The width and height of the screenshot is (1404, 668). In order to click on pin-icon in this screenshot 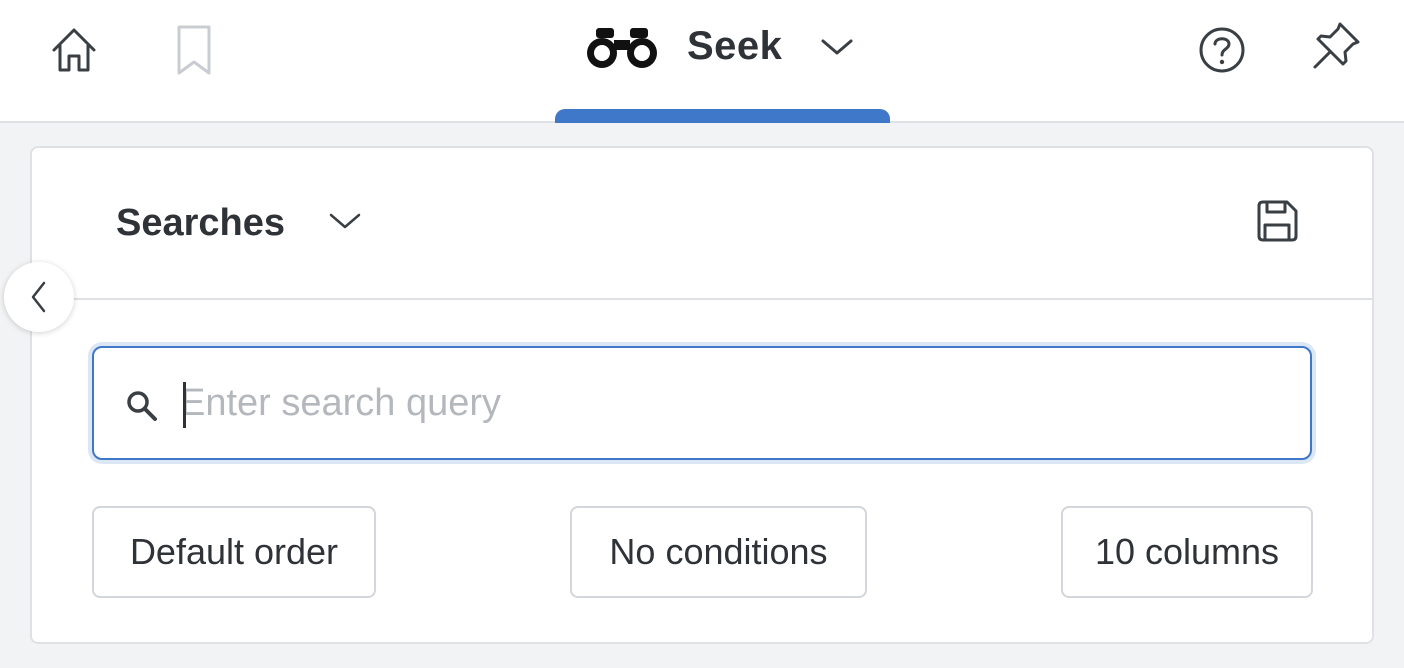, I will do `click(1336, 45)`.